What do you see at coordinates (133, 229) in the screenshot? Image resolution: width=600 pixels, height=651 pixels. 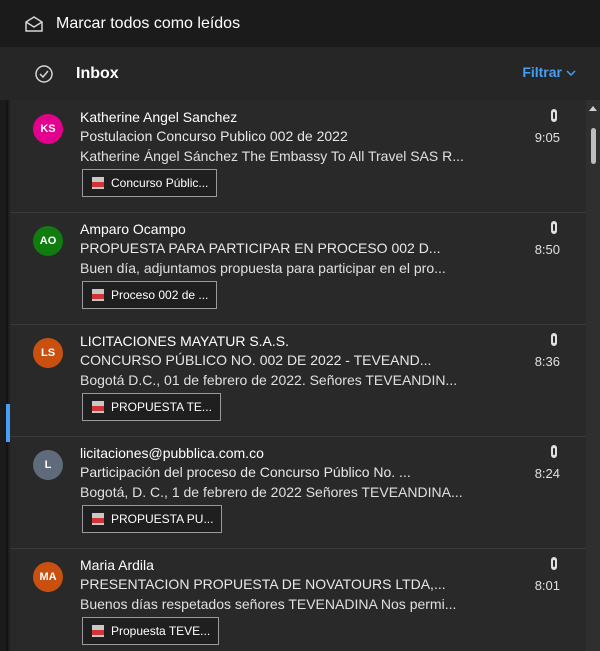 I see `message-sender: Amparo Ocampo` at bounding box center [133, 229].